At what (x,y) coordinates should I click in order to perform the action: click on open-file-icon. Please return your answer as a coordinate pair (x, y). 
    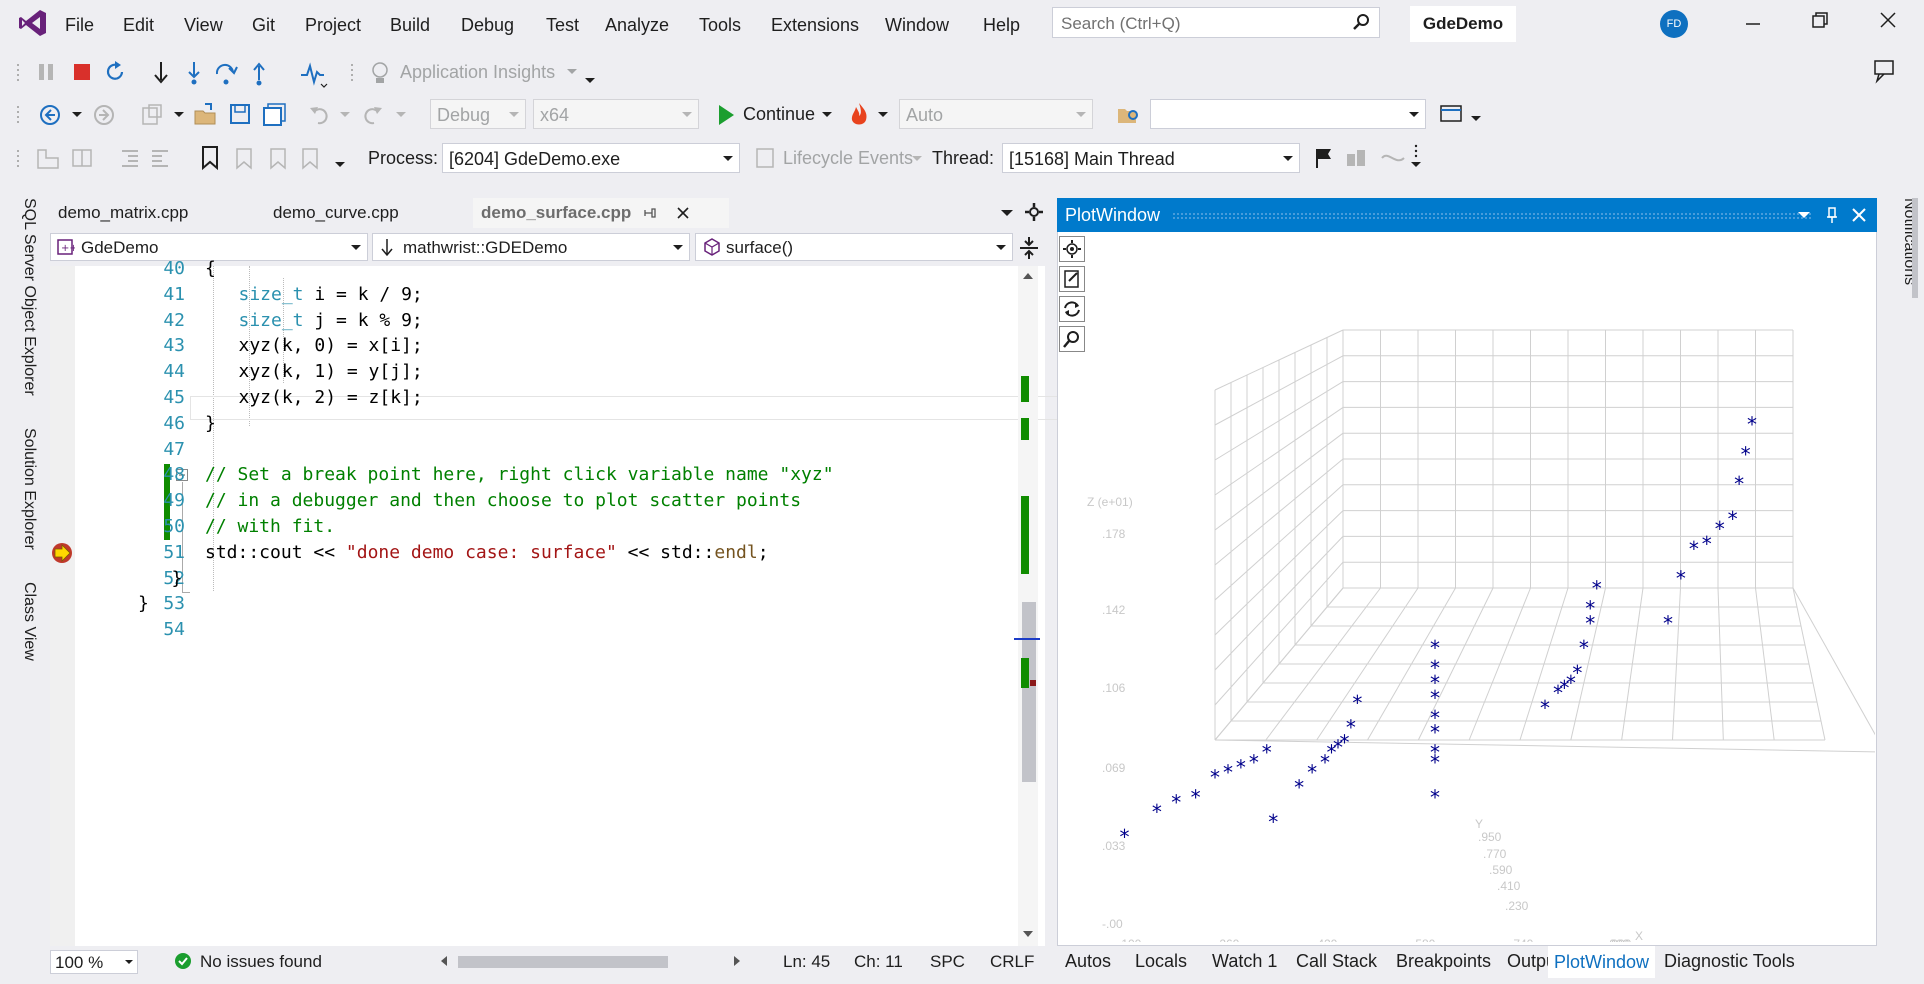
    Looking at the image, I should click on (206, 115).